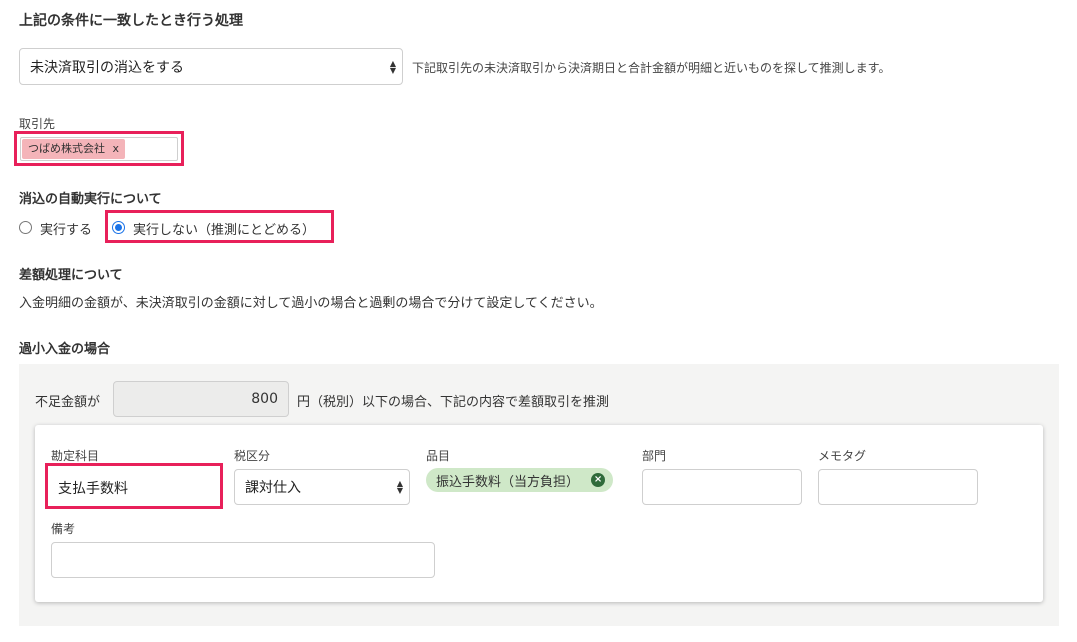 The image size is (1077, 642). What do you see at coordinates (453, 402) in the screenshot?
I see `shortage-suffix: 円（税別）以下の場合、下記の内容で差額取引を推測` at bounding box center [453, 402].